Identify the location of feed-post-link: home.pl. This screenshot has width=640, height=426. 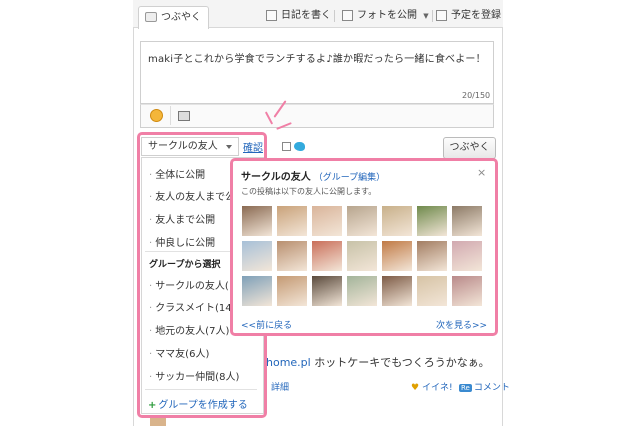
(288, 362).